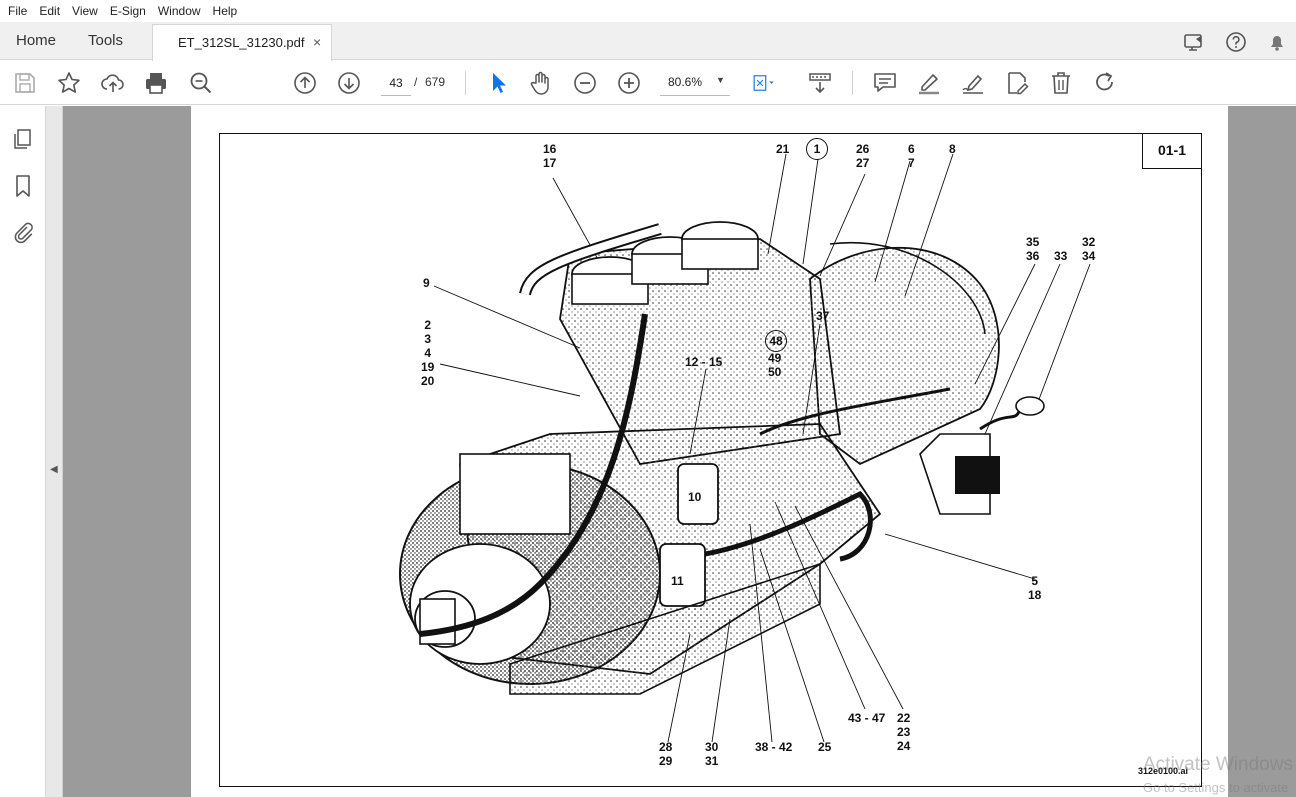 The width and height of the screenshot is (1296, 797). What do you see at coordinates (648, 41) in the screenshot?
I see `tab-bar: Home Tools ET_312SL_31230.pdf ×` at bounding box center [648, 41].